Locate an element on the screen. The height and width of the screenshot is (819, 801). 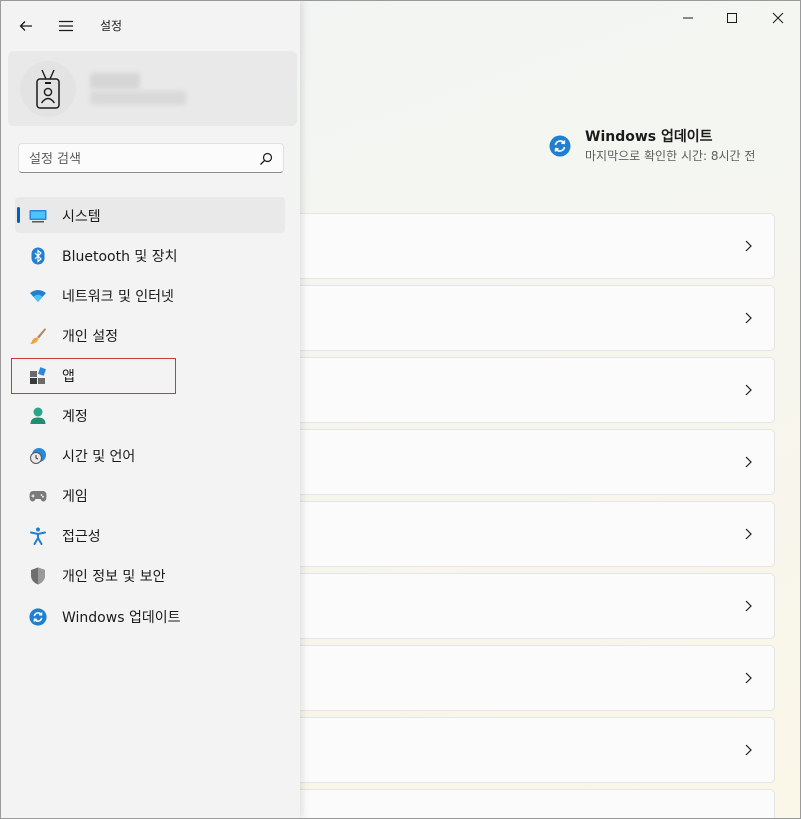
sidebar-item-label: 네트워크 및 인터넷 is located at coordinates (118, 297).